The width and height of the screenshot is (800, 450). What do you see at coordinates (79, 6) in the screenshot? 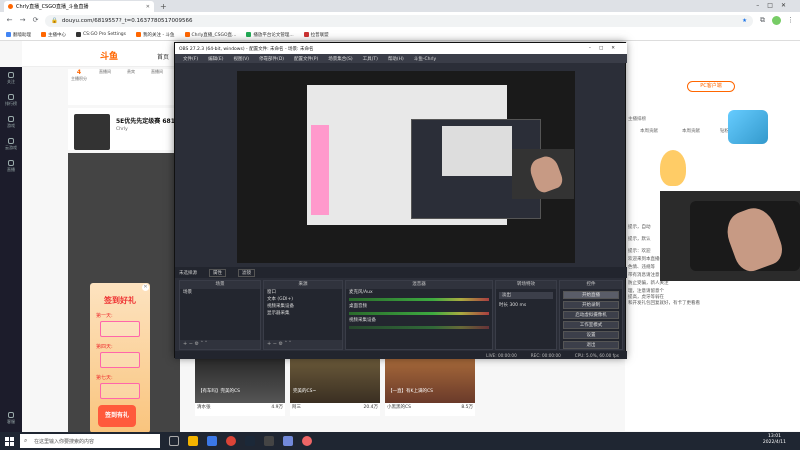
I see `browser-tab: Chrly直播_CSGO直播_斗鱼直播 ✕` at bounding box center [79, 6].